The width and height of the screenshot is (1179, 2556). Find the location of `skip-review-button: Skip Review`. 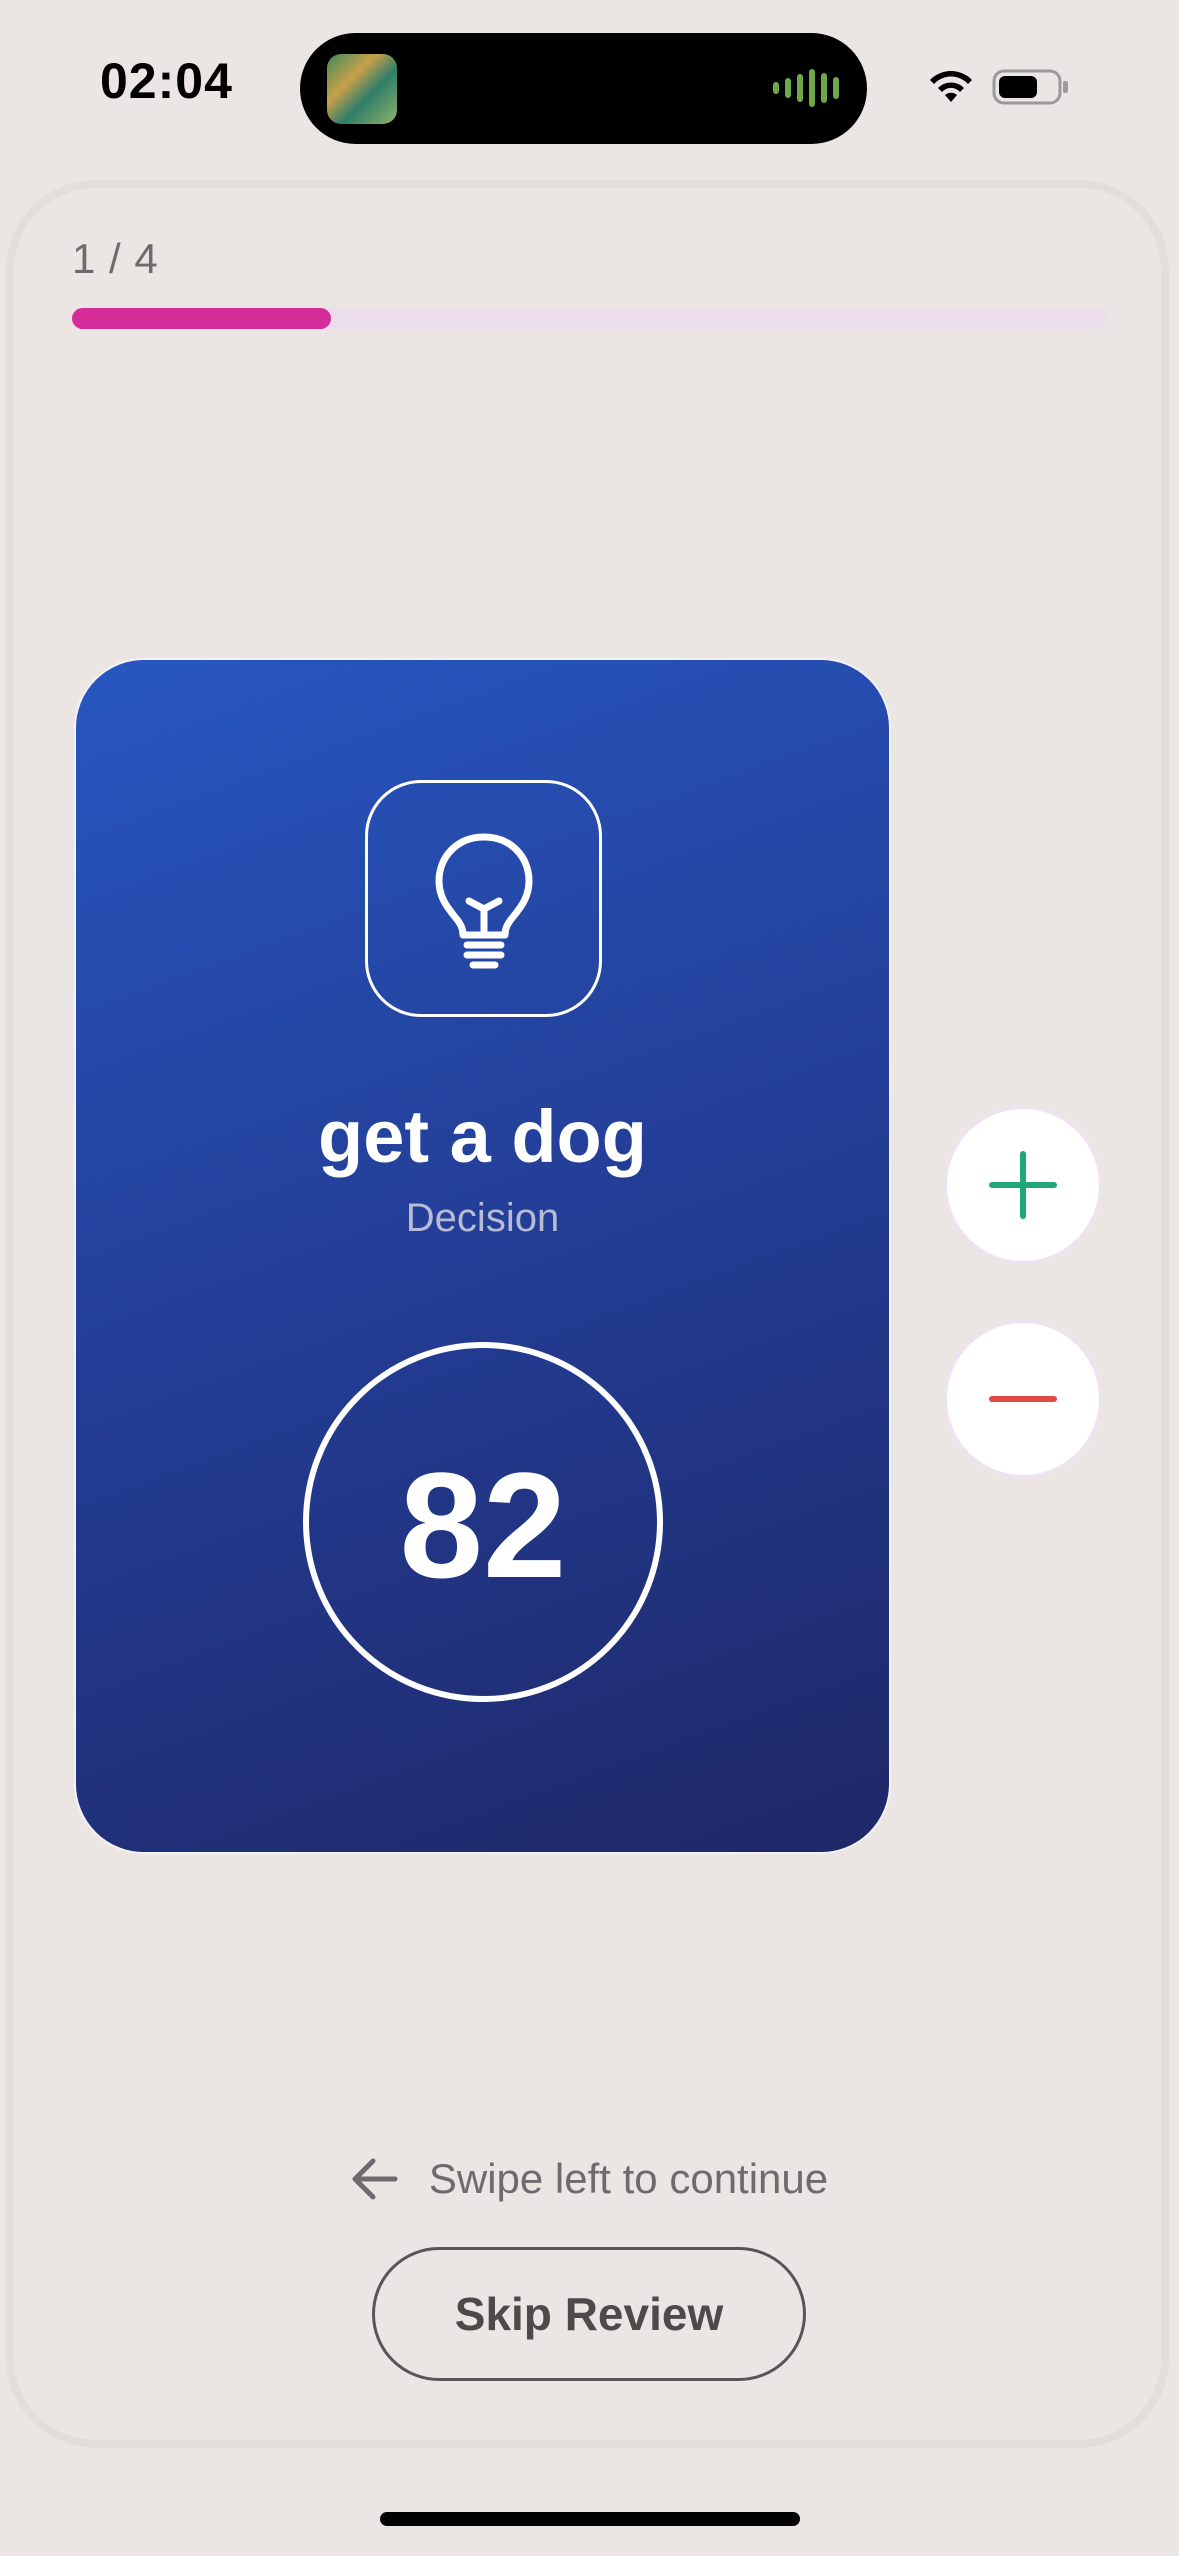

skip-review-button: Skip Review is located at coordinates (589, 2314).